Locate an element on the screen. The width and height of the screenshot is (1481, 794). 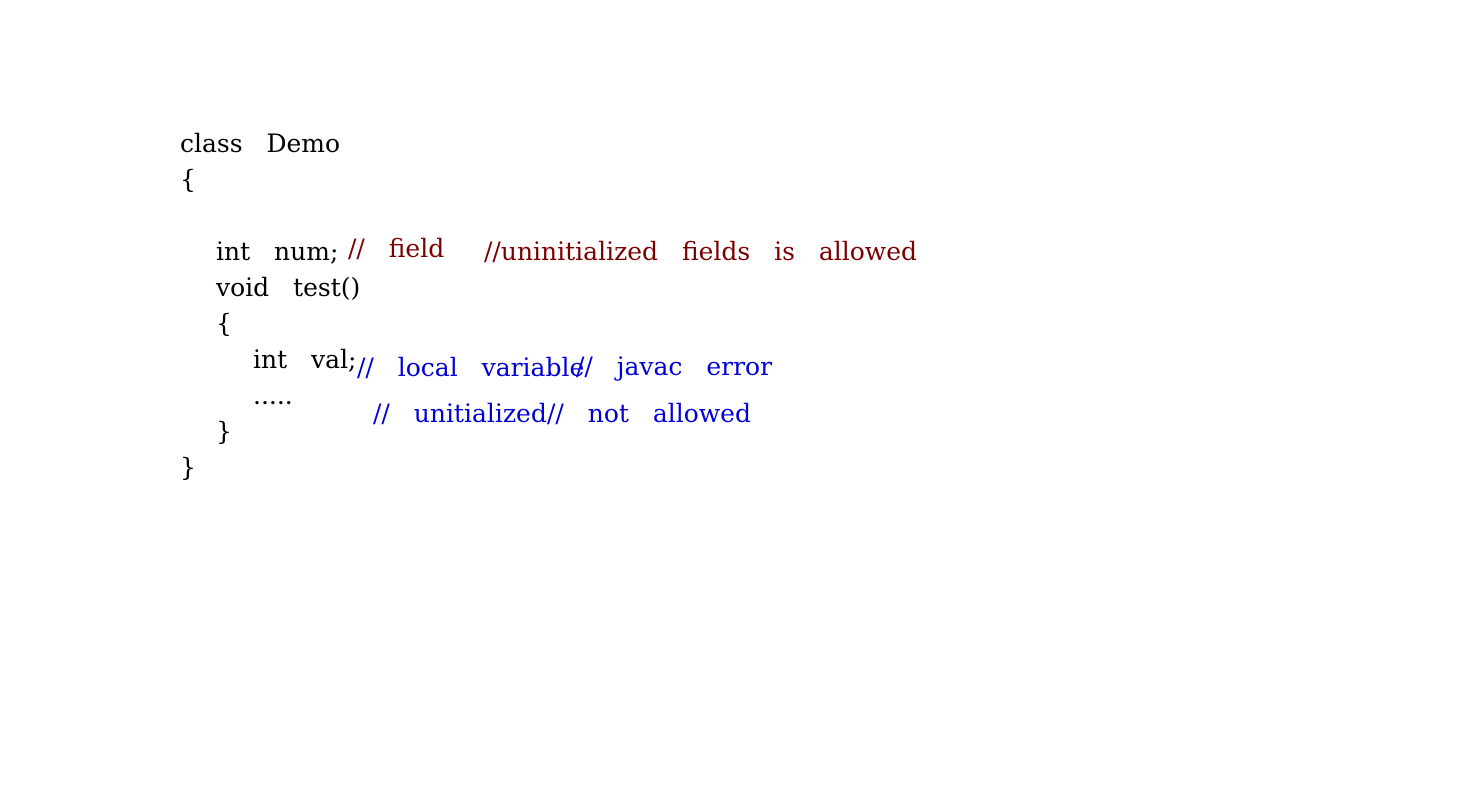
local-variable-comment: // local variable is located at coordinates (471, 367).